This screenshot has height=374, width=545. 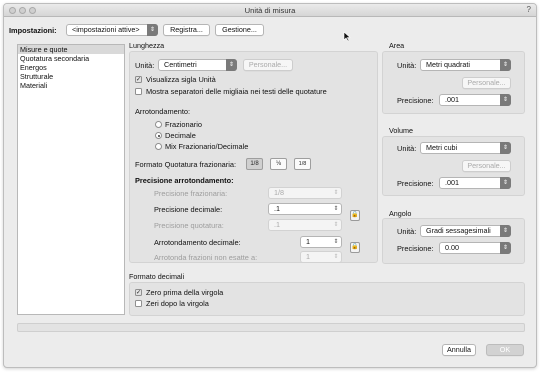 What do you see at coordinates (138, 303) in the screenshot?
I see `zeri-dopo-checkbox` at bounding box center [138, 303].